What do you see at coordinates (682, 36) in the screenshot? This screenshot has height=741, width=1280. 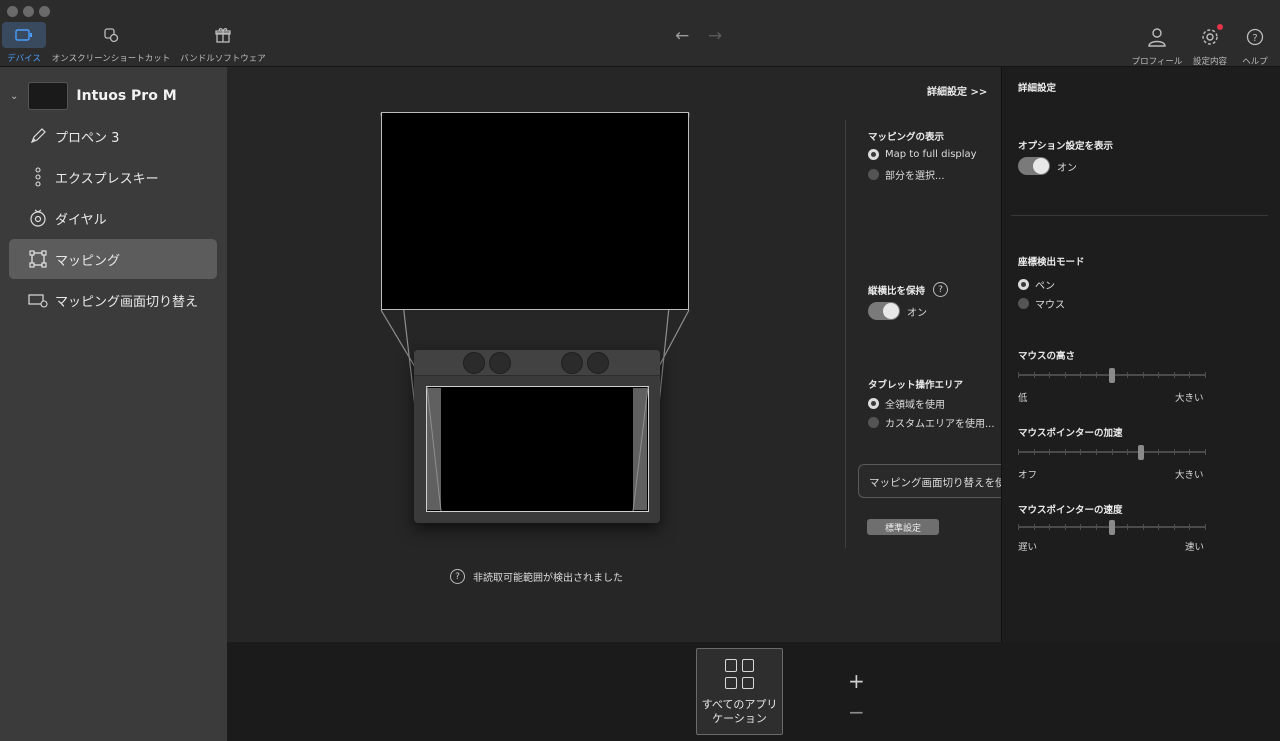 I see `back-button: ←` at bounding box center [682, 36].